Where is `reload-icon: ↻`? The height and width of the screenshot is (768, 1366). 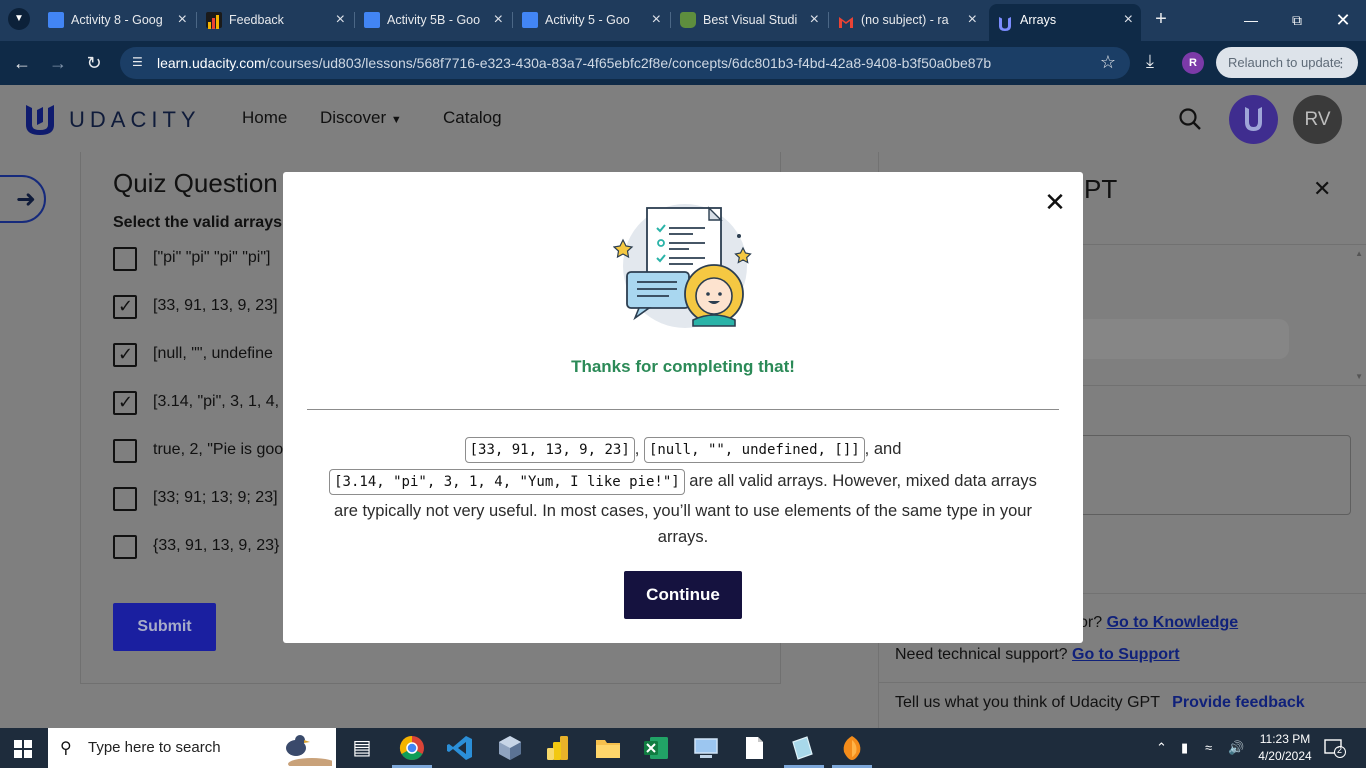
reload-icon: ↻ is located at coordinates (94, 63).